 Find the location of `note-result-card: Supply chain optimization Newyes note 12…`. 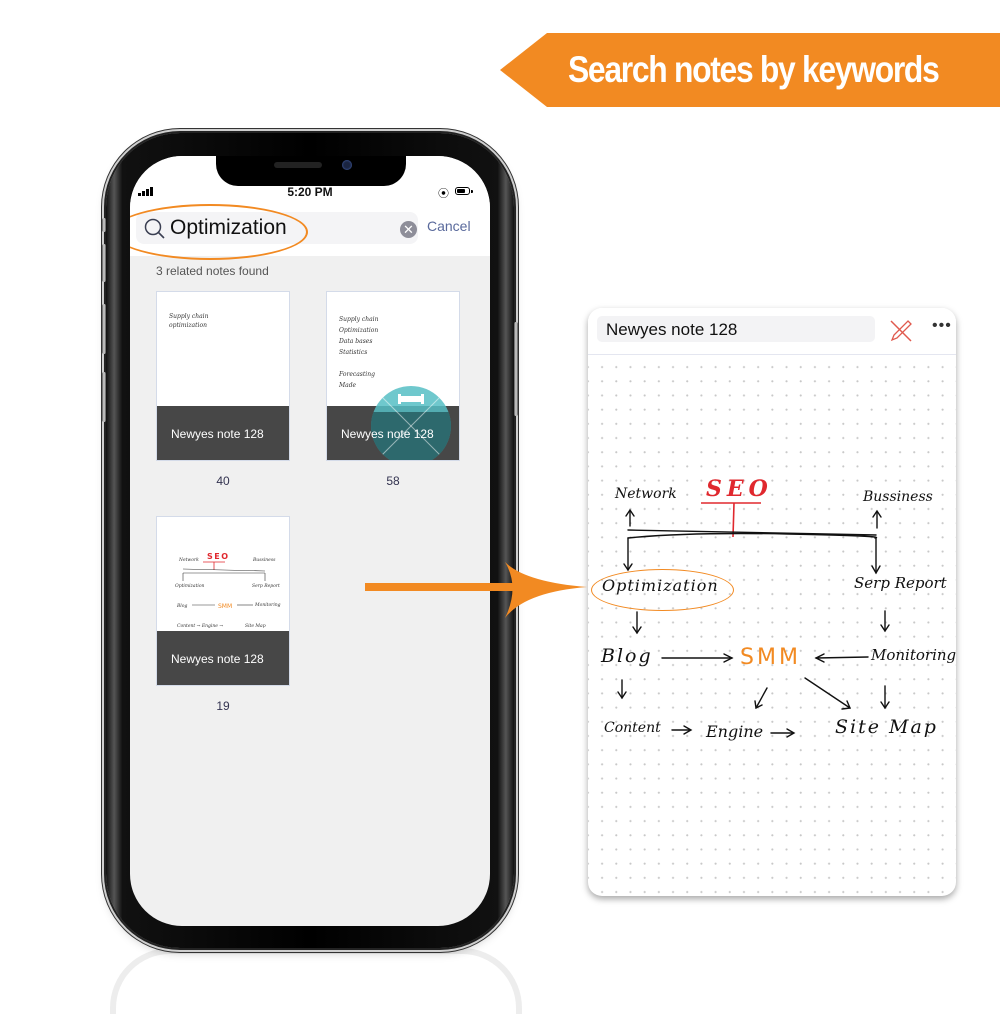

note-result-card: Supply chain optimization Newyes note 12… is located at coordinates (223, 389).